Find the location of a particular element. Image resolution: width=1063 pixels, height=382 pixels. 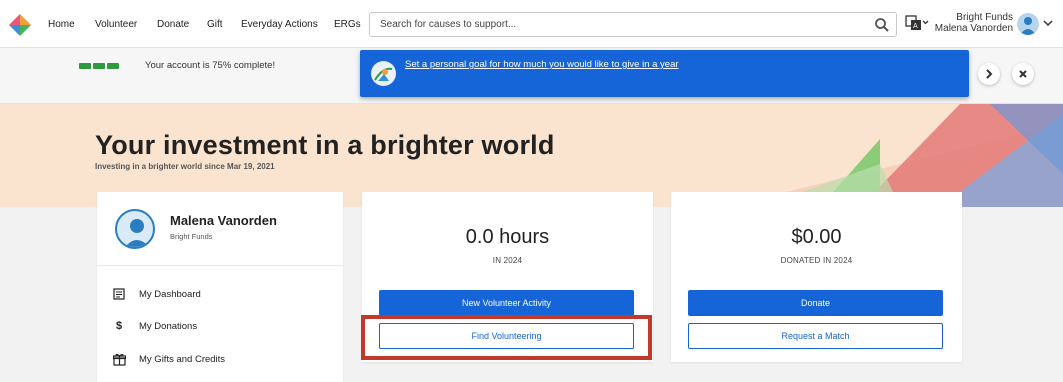

sidebar-item-donations: $ My Donations is located at coordinates (154, 326).